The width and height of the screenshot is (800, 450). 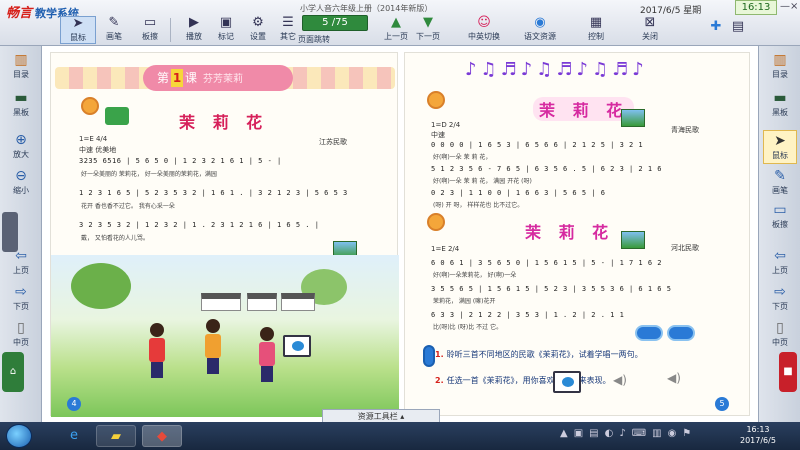 I want to click on song2-title: 茉 莉 花, so click(x=570, y=232).